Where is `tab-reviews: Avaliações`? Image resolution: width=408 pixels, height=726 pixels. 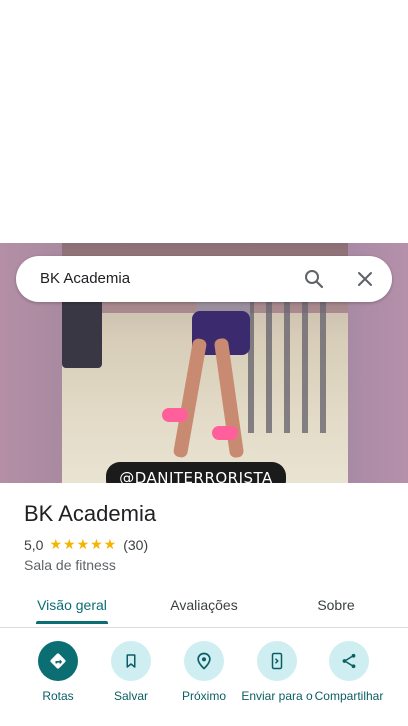
tab-reviews: Avaliações is located at coordinates (204, 607).